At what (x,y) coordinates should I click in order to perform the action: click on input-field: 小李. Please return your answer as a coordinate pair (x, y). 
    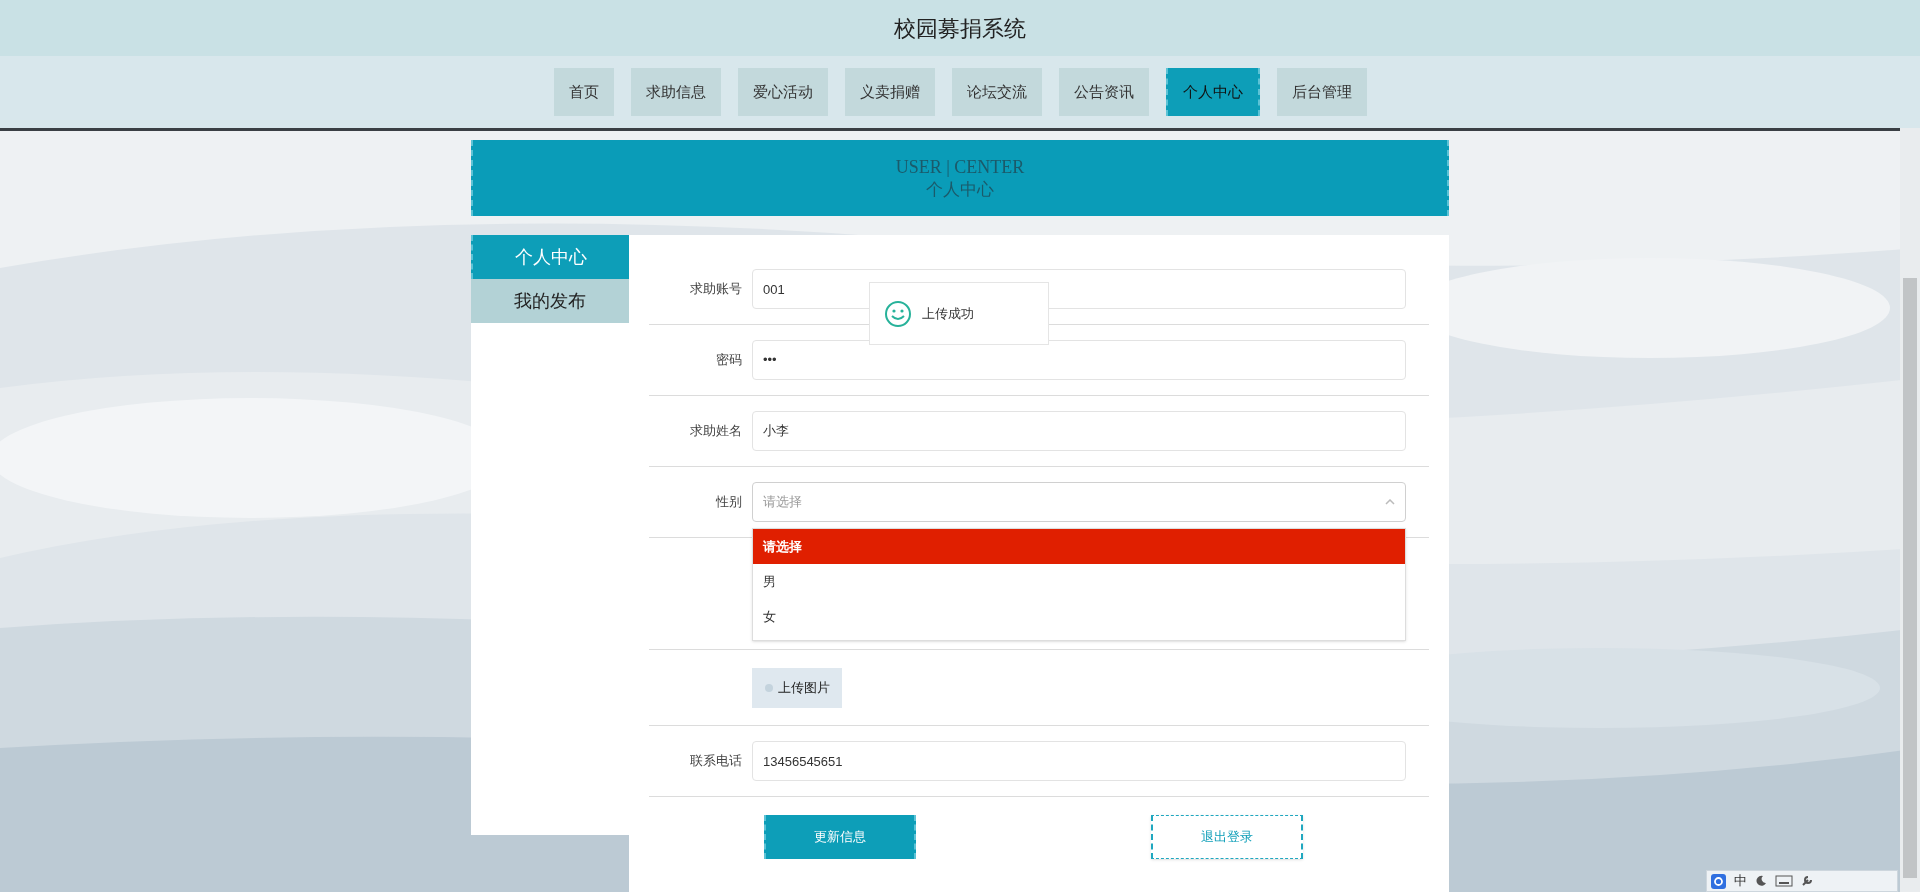
    Looking at the image, I should click on (1079, 431).